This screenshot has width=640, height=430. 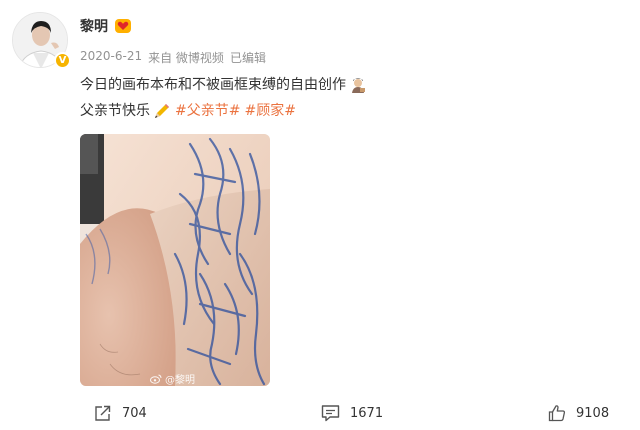 What do you see at coordinates (269, 111) in the screenshot?
I see `hashtag-family: #顾家#` at bounding box center [269, 111].